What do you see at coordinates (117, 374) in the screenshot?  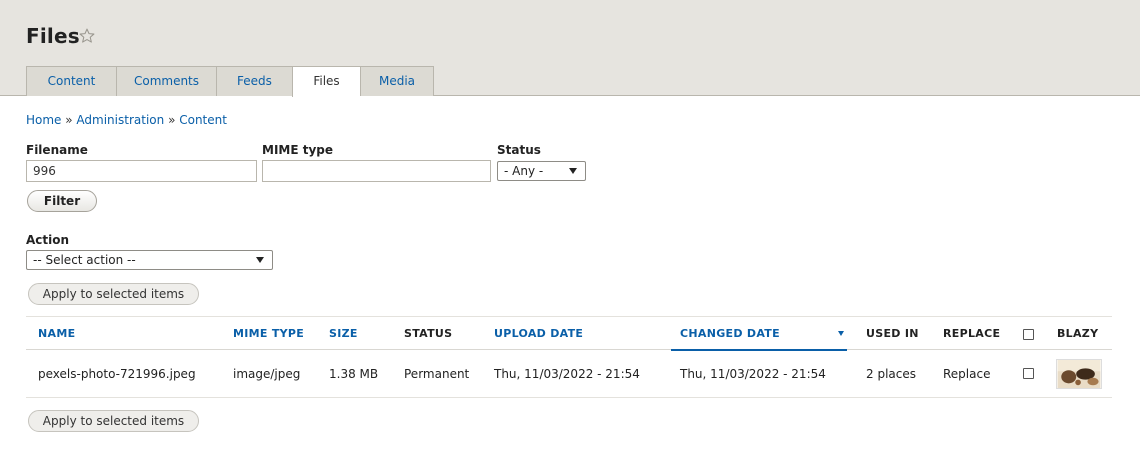 I see `file-name-link: pexels-photo-721996.jpeg` at bounding box center [117, 374].